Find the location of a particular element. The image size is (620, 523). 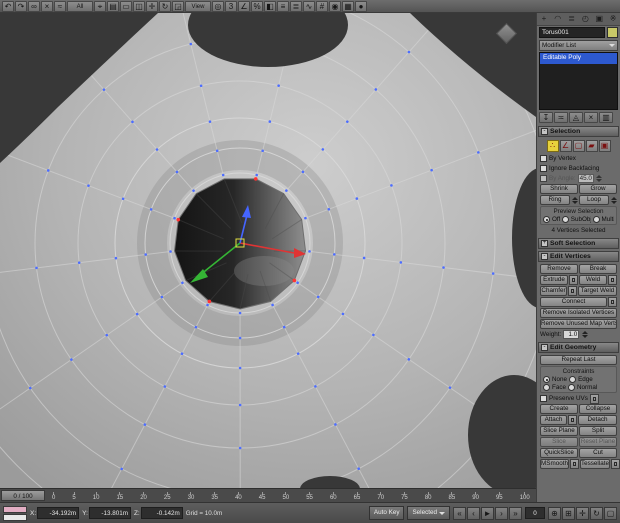

select-scale-icon: ◲ is located at coordinates (178, 6).